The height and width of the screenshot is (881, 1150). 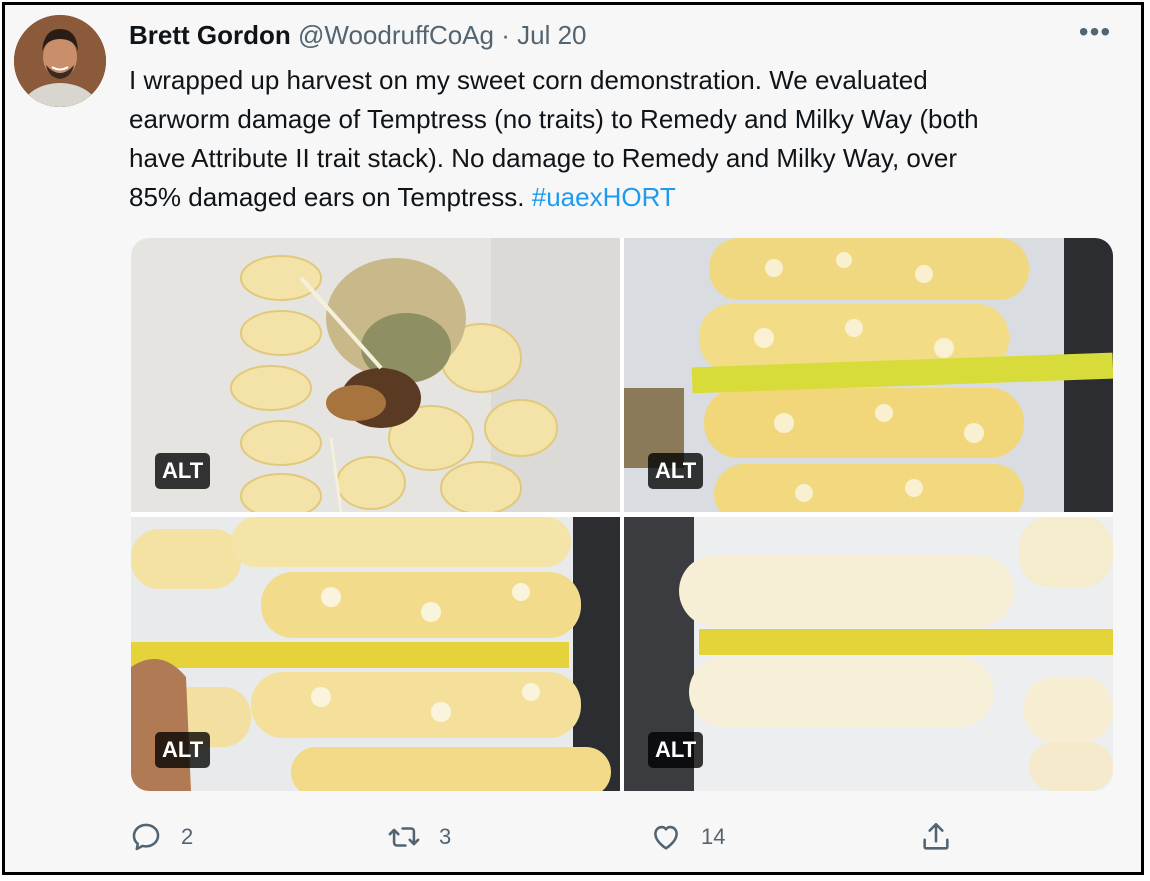 I want to click on tweet-text-segment: 85% damaged ears on Temptress., so click(x=330, y=197).